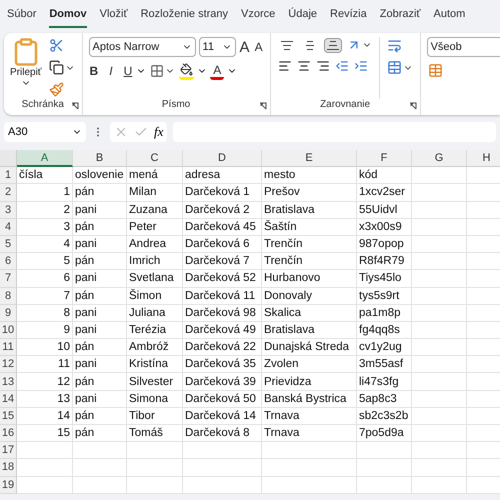 The height and width of the screenshot is (500, 500). I want to click on grow-font-button: A, so click(244, 47).